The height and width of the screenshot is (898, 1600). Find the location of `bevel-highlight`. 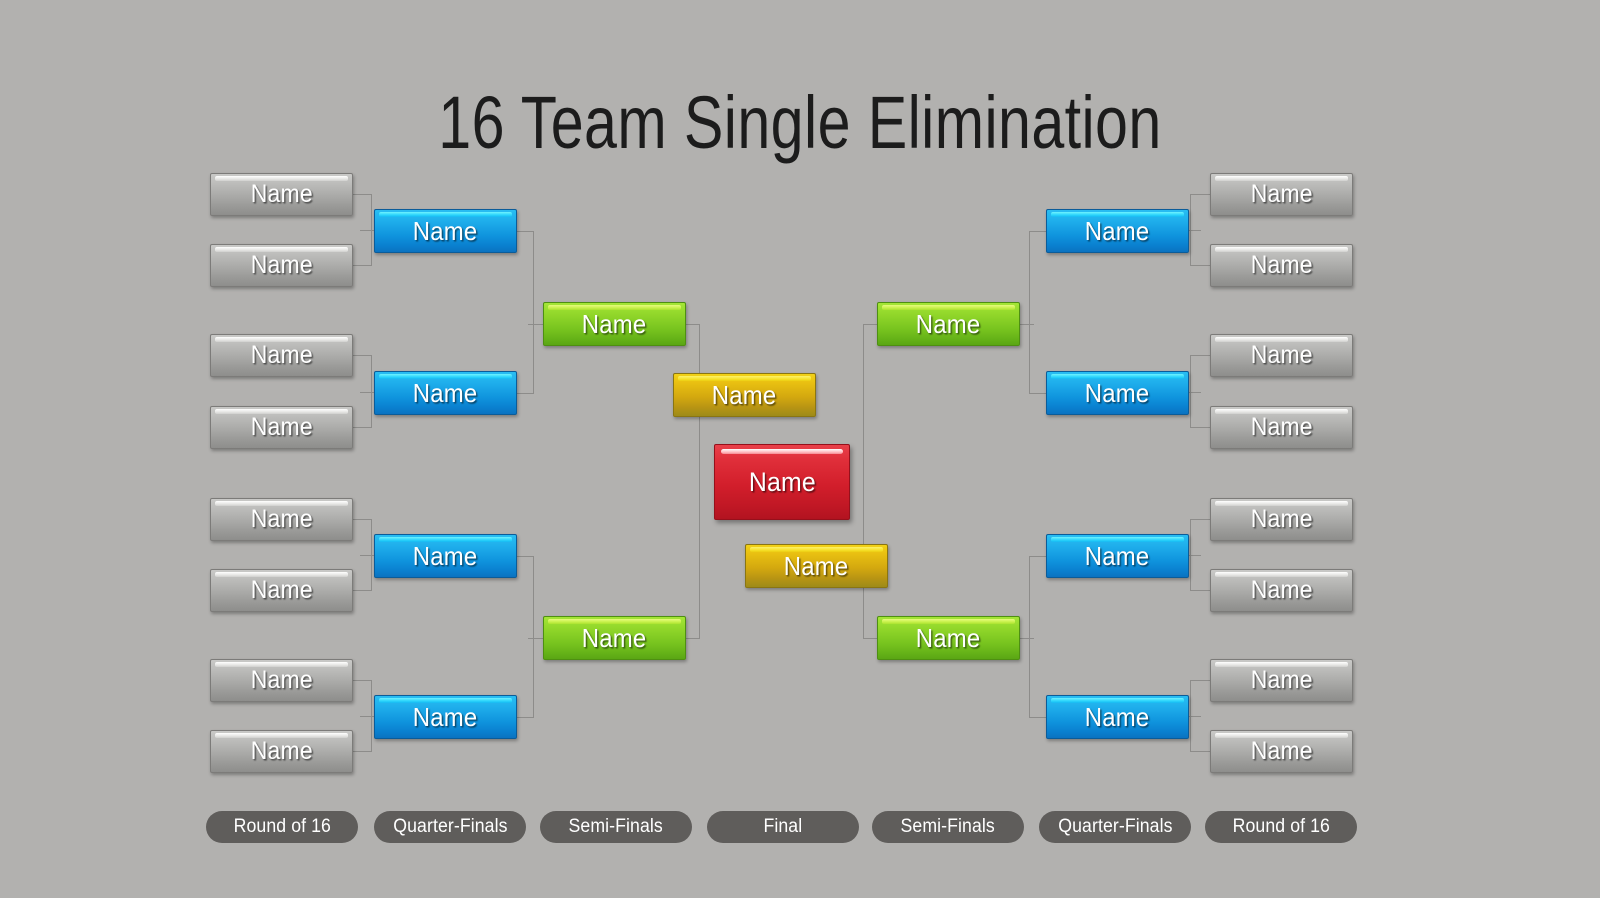

bevel-highlight is located at coordinates (782, 451).